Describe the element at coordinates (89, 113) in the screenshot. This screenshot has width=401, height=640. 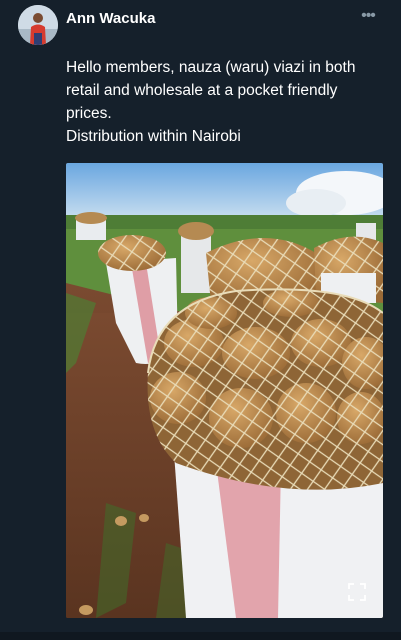
I see `post-text-line: prices.` at that location.